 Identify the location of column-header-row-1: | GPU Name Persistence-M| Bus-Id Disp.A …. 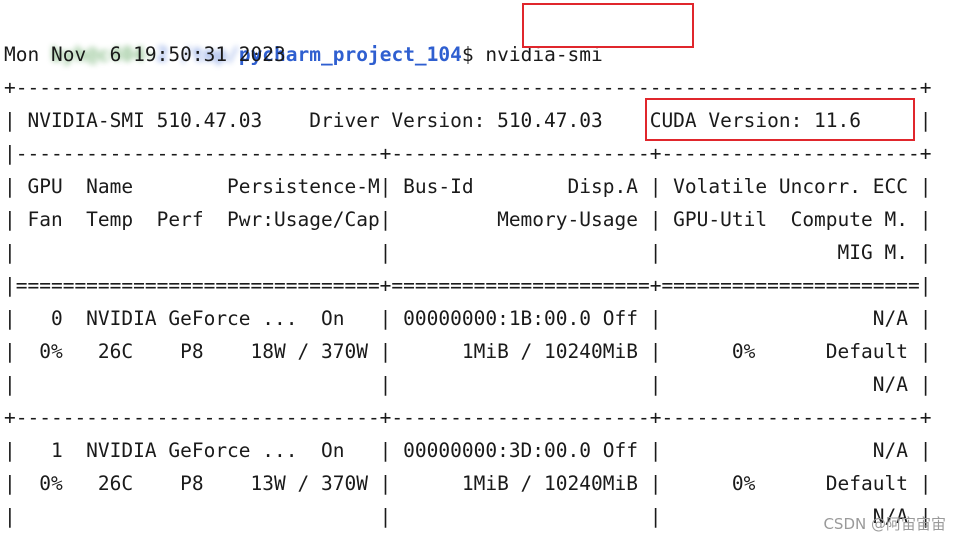
(468, 186).